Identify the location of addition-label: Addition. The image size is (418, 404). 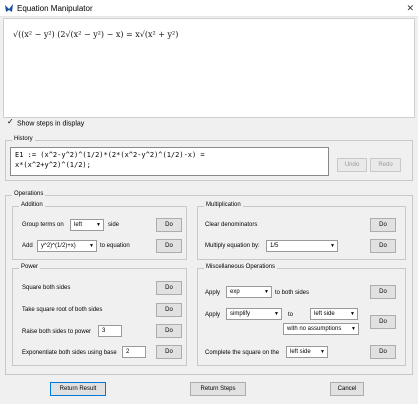
(32, 205).